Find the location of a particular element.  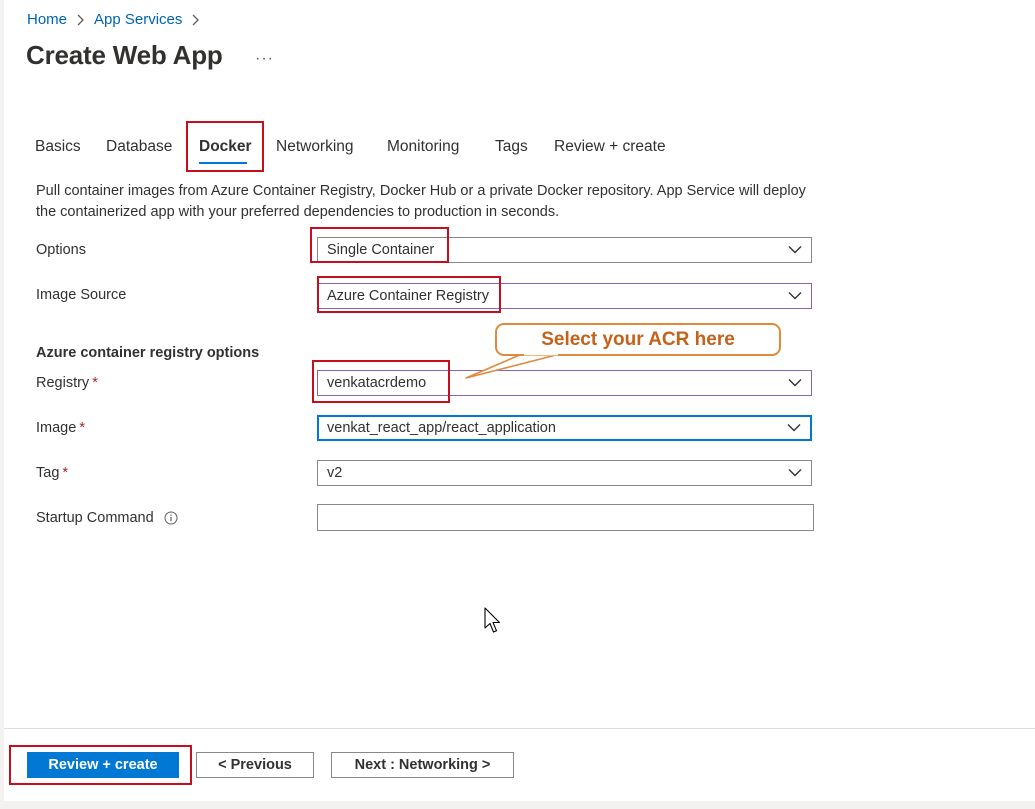

callout-pointer is located at coordinates (513, 366).